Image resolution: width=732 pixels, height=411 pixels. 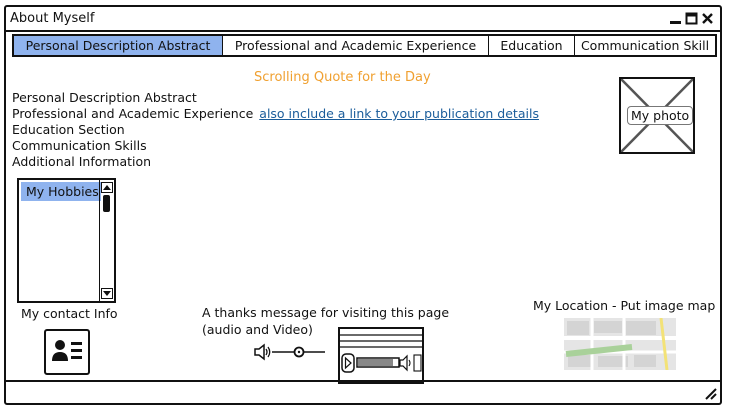 What do you see at coordinates (363, 391) in the screenshot?
I see `status-bar` at bounding box center [363, 391].